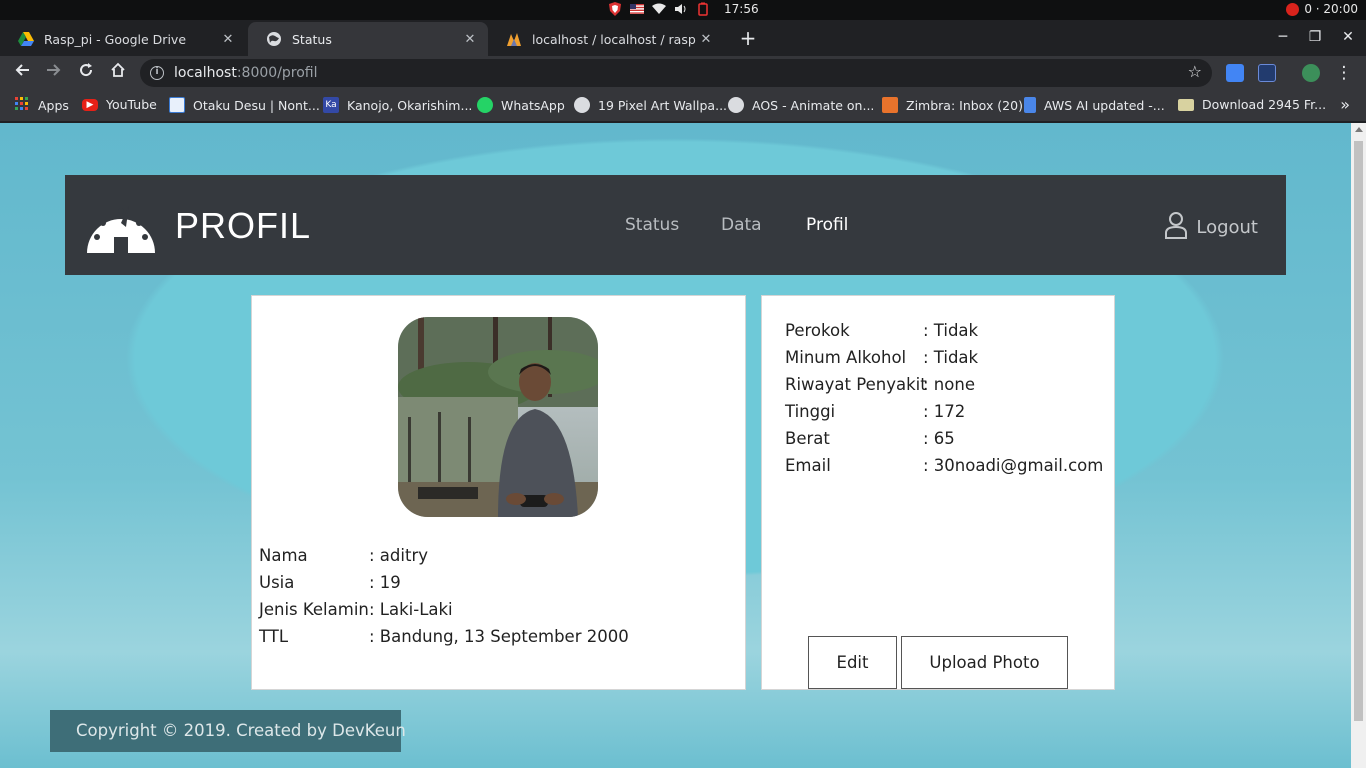 Image resolution: width=1366 pixels, height=768 pixels. I want to click on profile-photo, so click(498, 417).